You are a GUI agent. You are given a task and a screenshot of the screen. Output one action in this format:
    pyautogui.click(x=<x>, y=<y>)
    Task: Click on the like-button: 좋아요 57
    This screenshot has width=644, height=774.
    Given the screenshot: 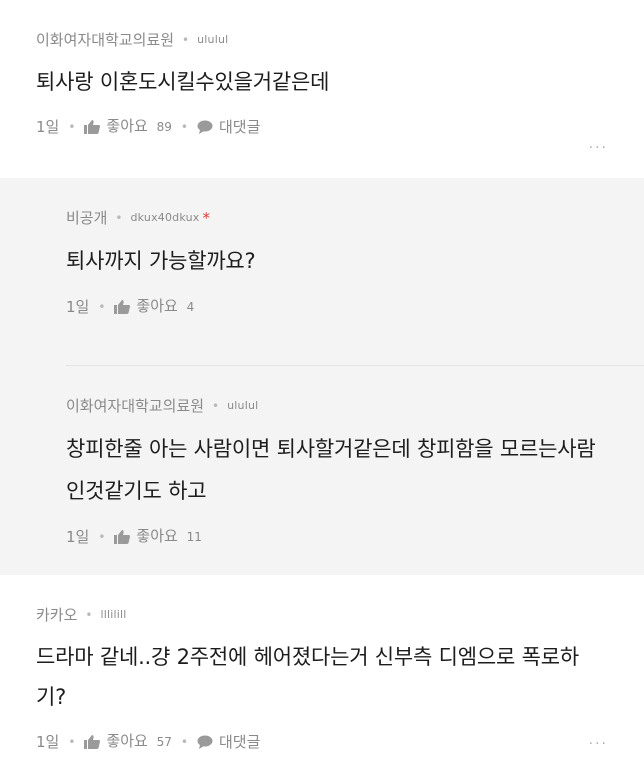 What is the action you would take?
    pyautogui.click(x=138, y=741)
    